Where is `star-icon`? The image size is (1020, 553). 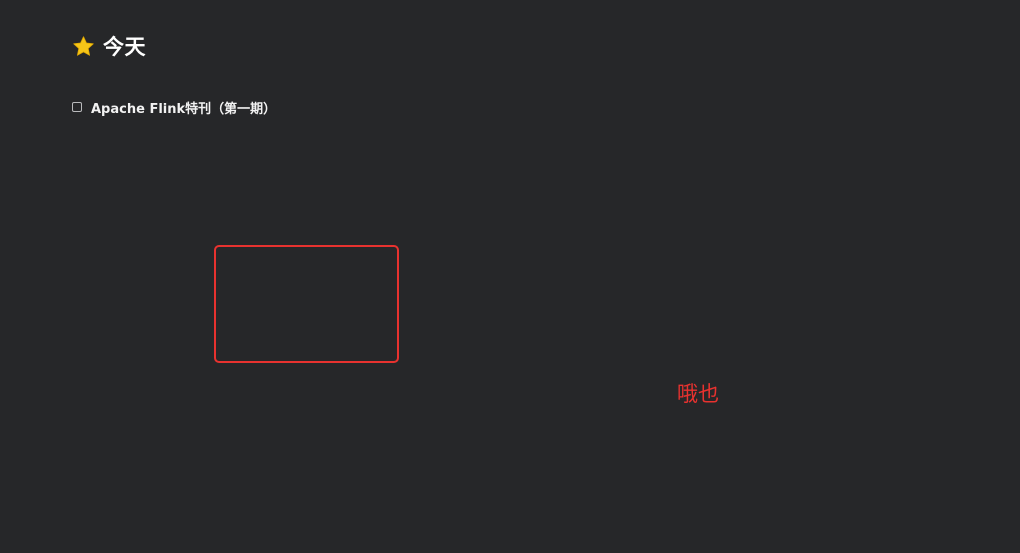
star-icon is located at coordinates (83, 46).